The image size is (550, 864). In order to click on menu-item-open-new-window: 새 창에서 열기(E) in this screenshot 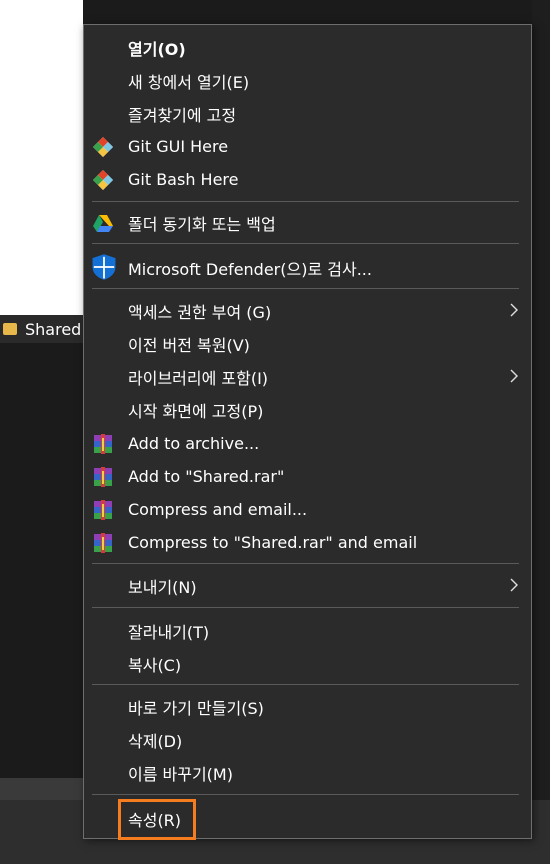, I will do `click(307, 80)`.